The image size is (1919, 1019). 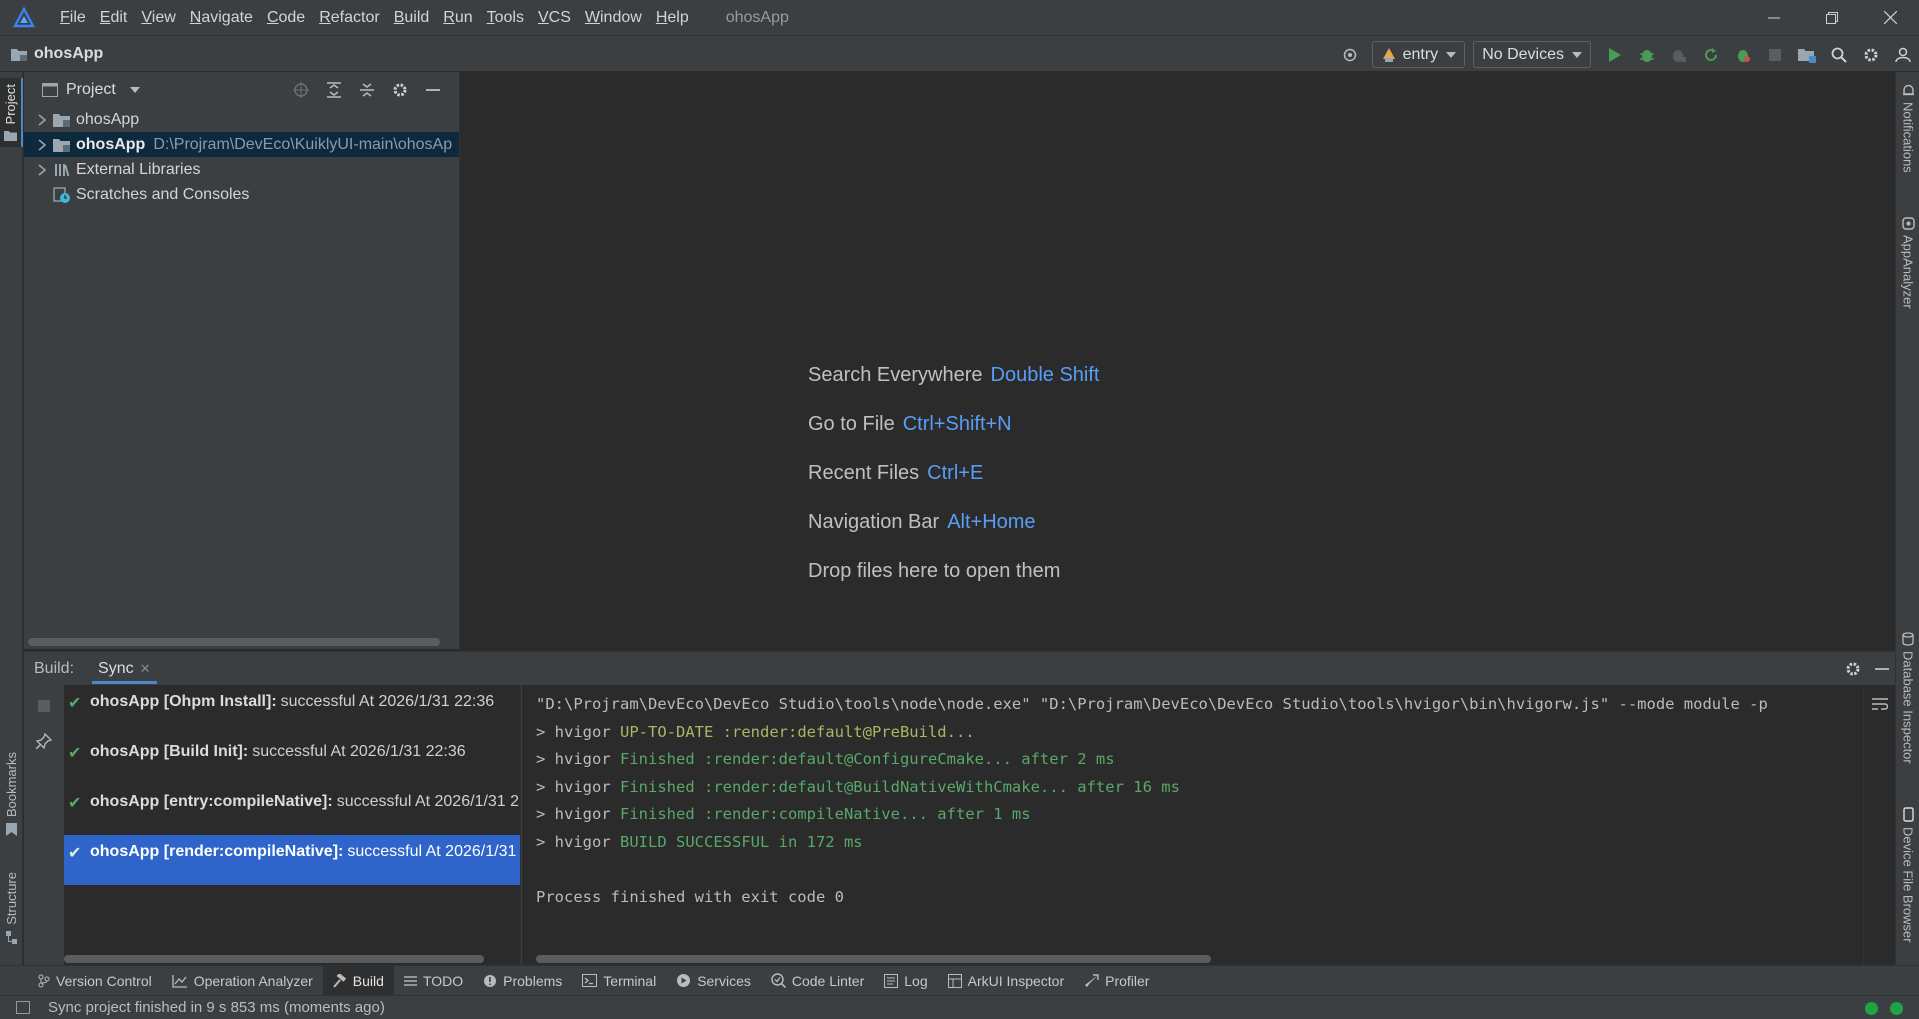 I want to click on device-select: No Devices, so click(x=1532, y=54).